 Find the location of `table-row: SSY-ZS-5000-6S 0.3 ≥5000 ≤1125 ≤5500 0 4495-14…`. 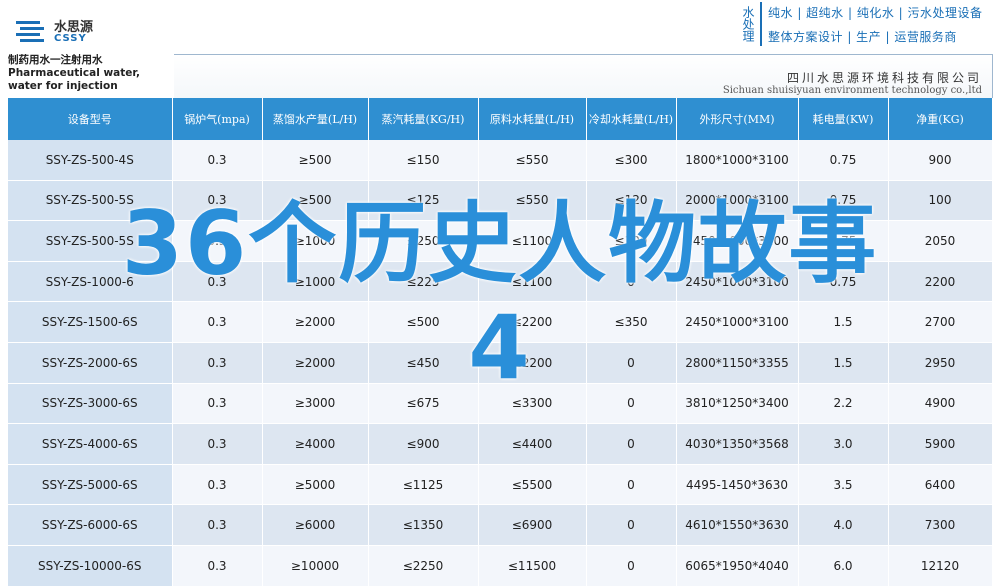

table-row: SSY-ZS-5000-6S 0.3 ≥5000 ≤1125 ≤5500 0 4495-14… is located at coordinates (500, 485).